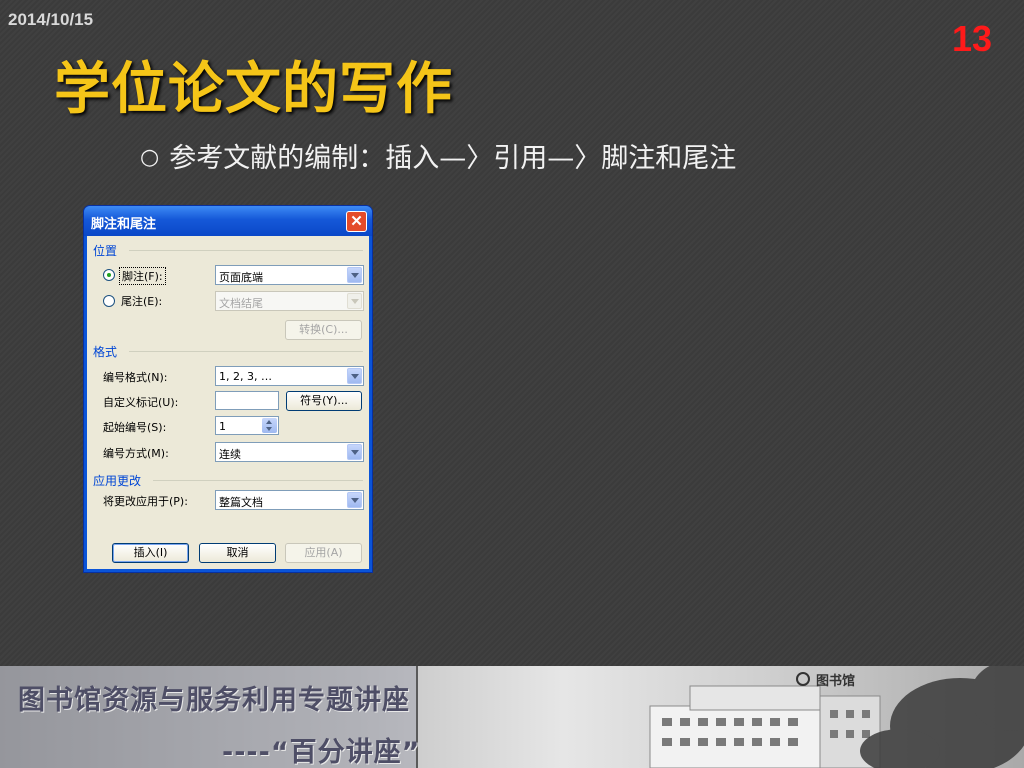 The image size is (1024, 768). Describe the element at coordinates (150, 553) in the screenshot. I see `insert-button: 插入(I)` at that location.